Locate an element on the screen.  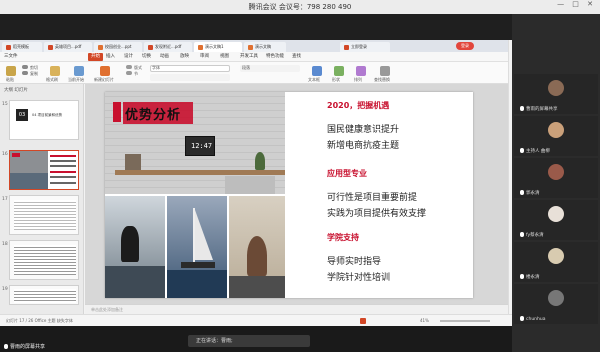
menu-review: 审阅 is located at coordinates (204, 57).